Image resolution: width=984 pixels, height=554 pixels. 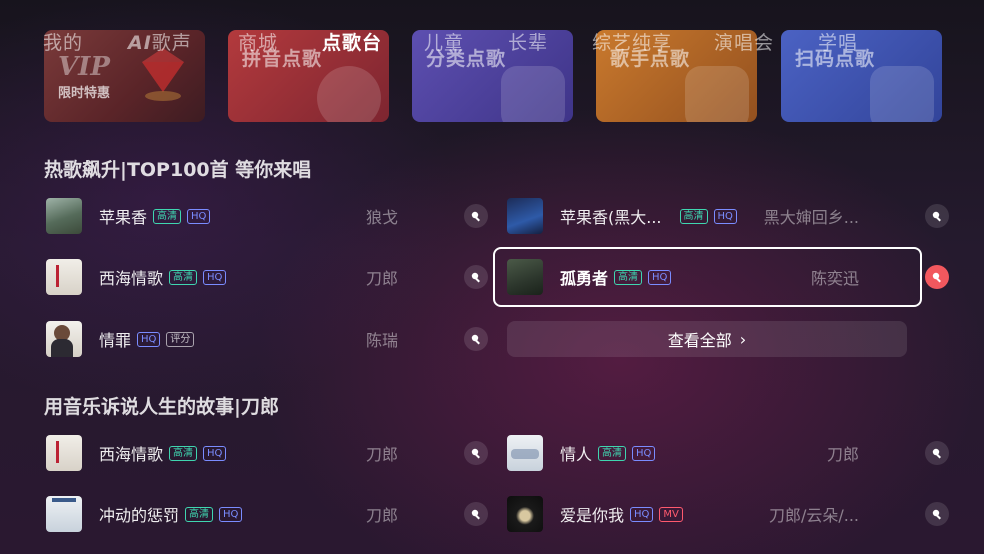 I want to click on nav-tab-mall: 商城, so click(x=258, y=41).